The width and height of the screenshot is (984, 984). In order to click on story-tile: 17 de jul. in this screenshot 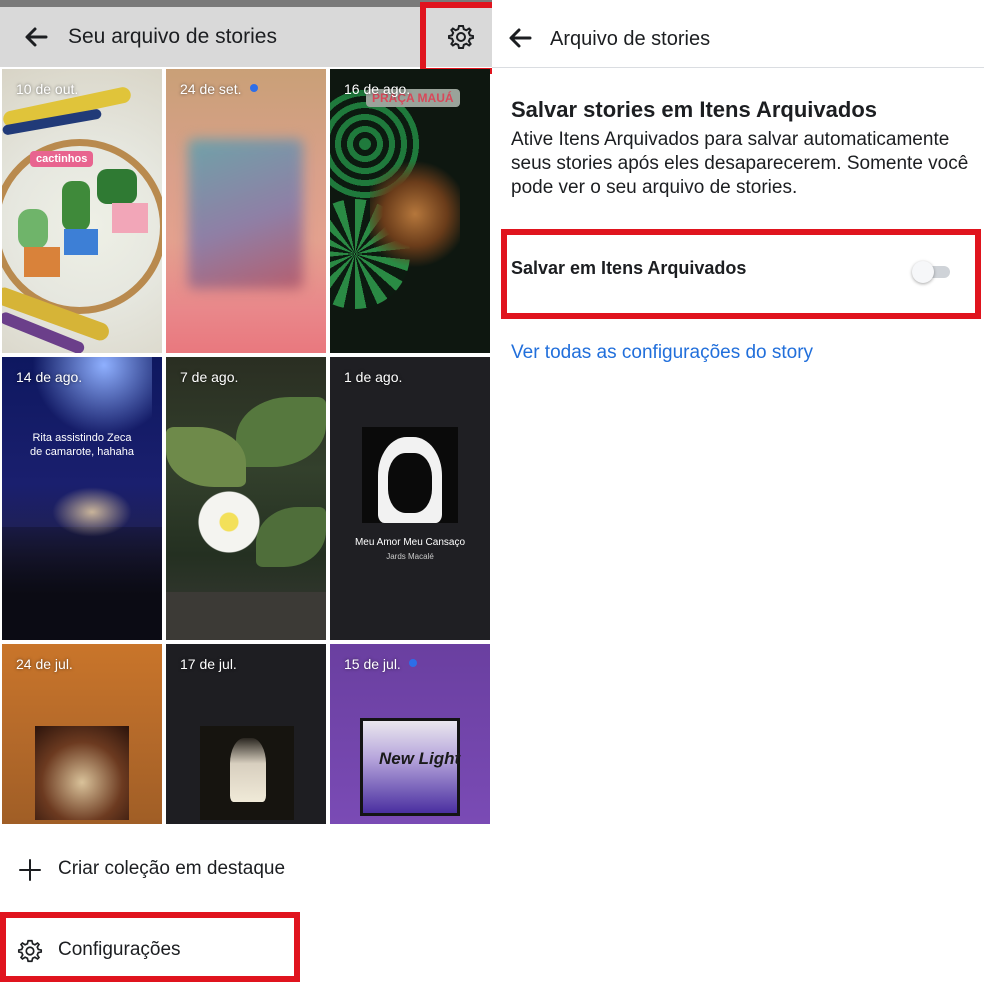, I will do `click(246, 734)`.